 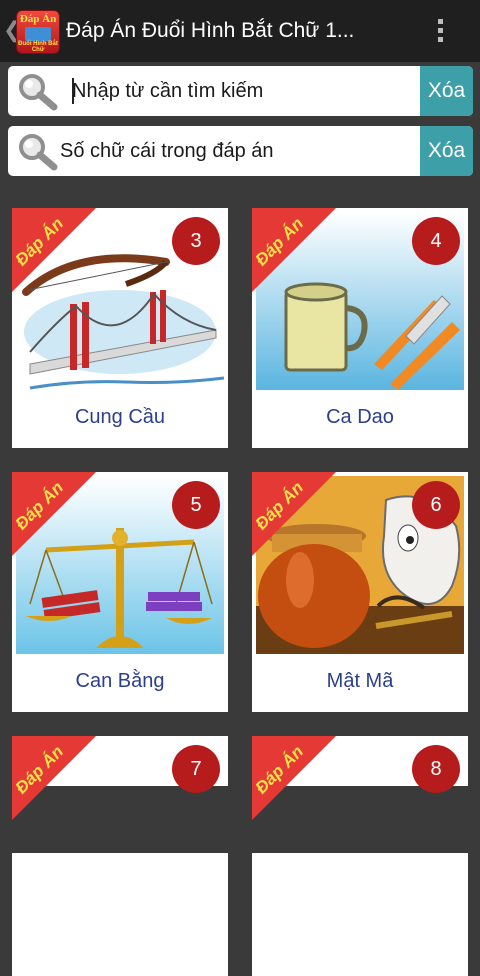 I want to click on level-number-badge: 8, so click(x=436, y=769).